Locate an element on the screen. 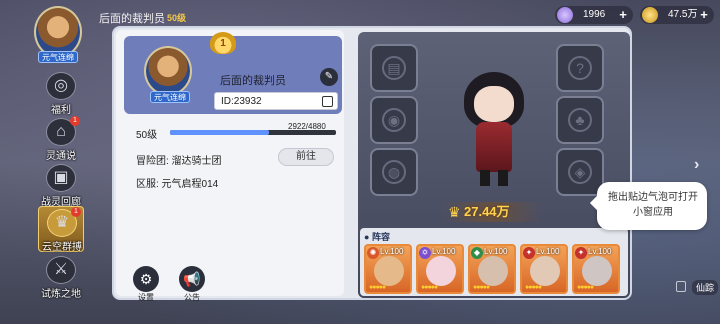  coin-resource: 47.5万 + is located at coordinates (677, 15).